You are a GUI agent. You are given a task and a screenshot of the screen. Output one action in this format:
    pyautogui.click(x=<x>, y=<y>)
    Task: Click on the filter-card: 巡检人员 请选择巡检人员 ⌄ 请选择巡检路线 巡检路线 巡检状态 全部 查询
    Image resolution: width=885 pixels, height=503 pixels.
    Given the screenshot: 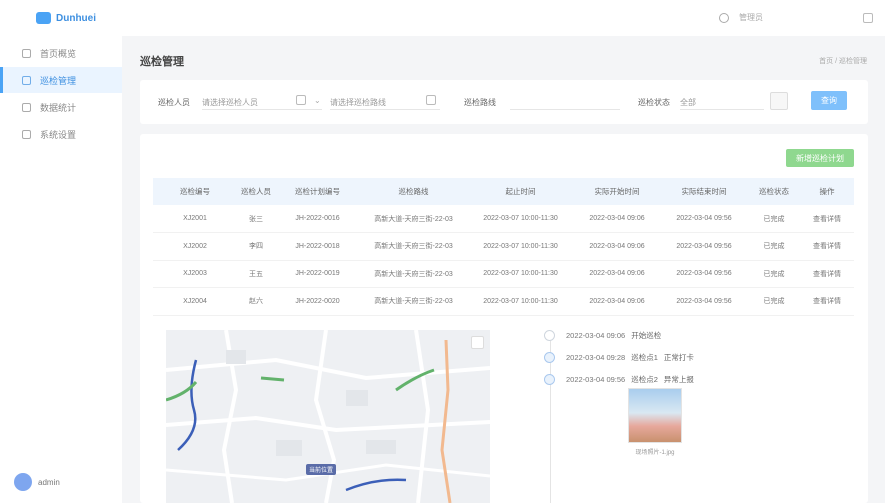 What is the action you would take?
    pyautogui.click(x=504, y=102)
    